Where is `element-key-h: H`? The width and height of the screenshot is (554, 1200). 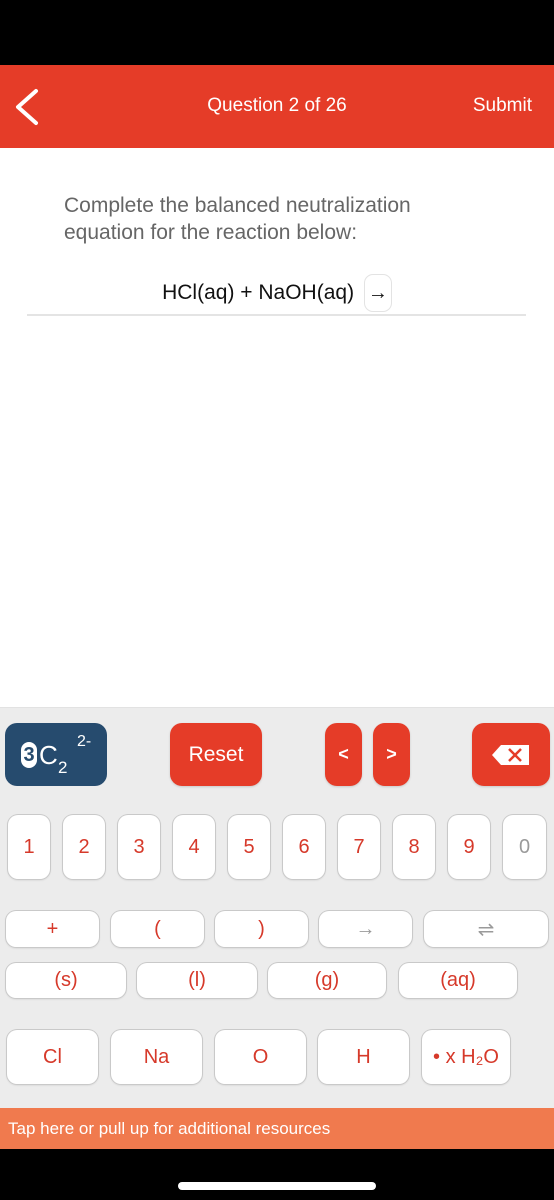
element-key-h: H is located at coordinates (363, 1057).